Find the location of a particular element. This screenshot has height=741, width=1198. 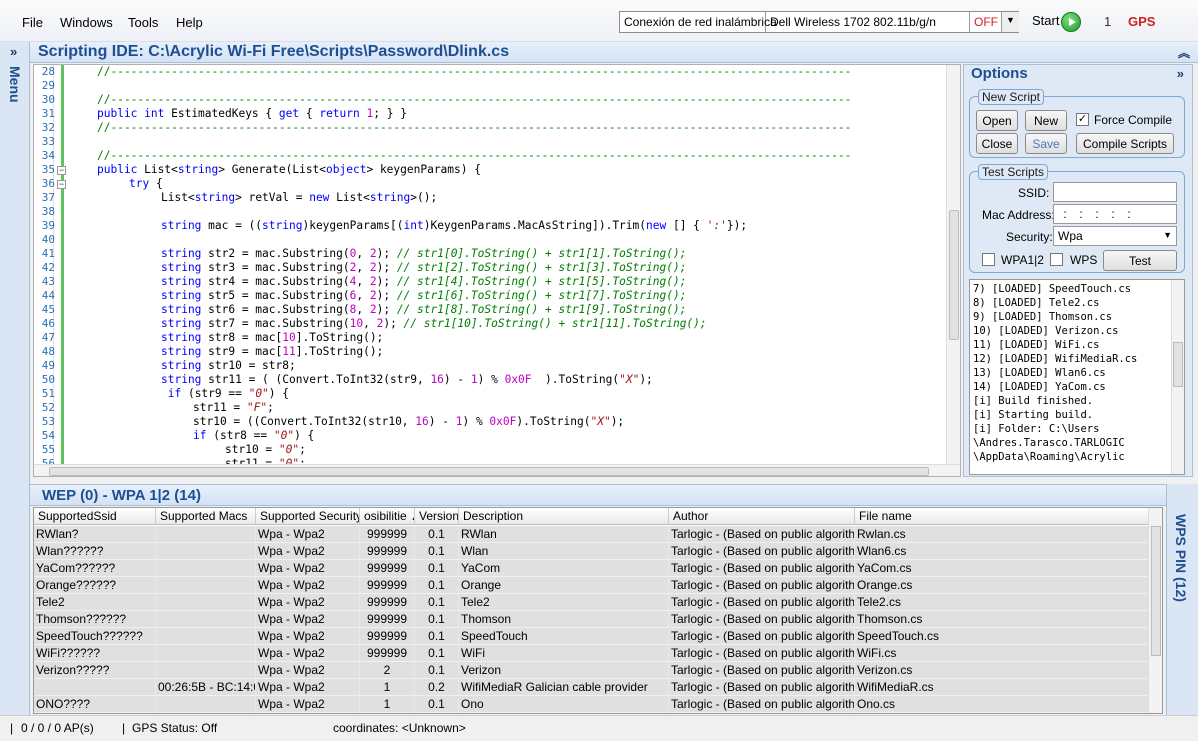

table-cell: Verizon is located at coordinates (564, 670).